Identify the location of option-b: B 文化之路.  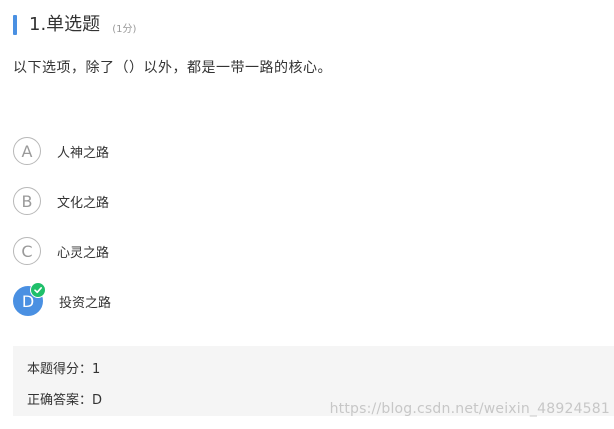
(62, 201).